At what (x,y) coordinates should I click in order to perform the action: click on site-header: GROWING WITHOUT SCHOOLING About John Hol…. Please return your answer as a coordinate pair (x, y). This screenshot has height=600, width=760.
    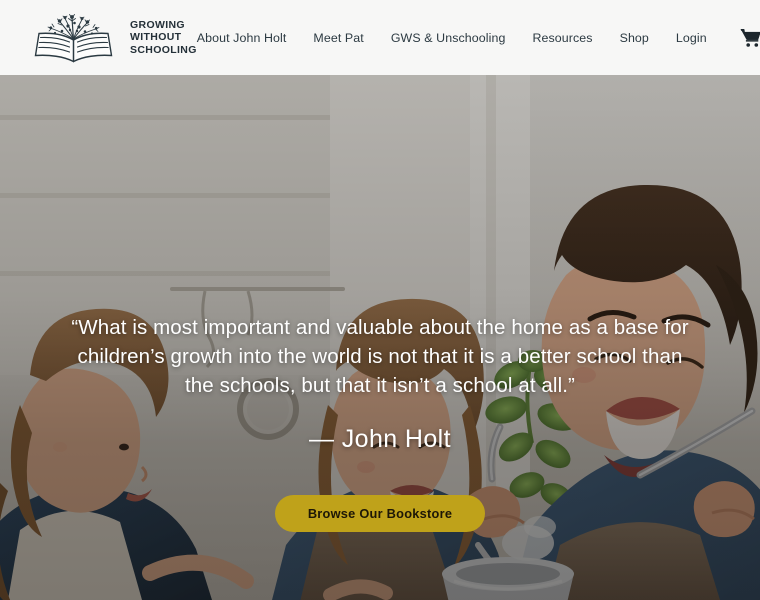
    Looking at the image, I should click on (380, 37).